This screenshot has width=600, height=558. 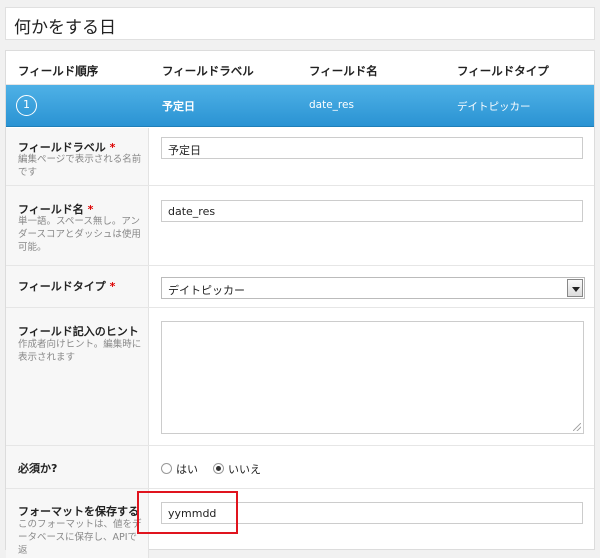 What do you see at coordinates (58, 71) in the screenshot?
I see `column-field-order: フィールド順序` at bounding box center [58, 71].